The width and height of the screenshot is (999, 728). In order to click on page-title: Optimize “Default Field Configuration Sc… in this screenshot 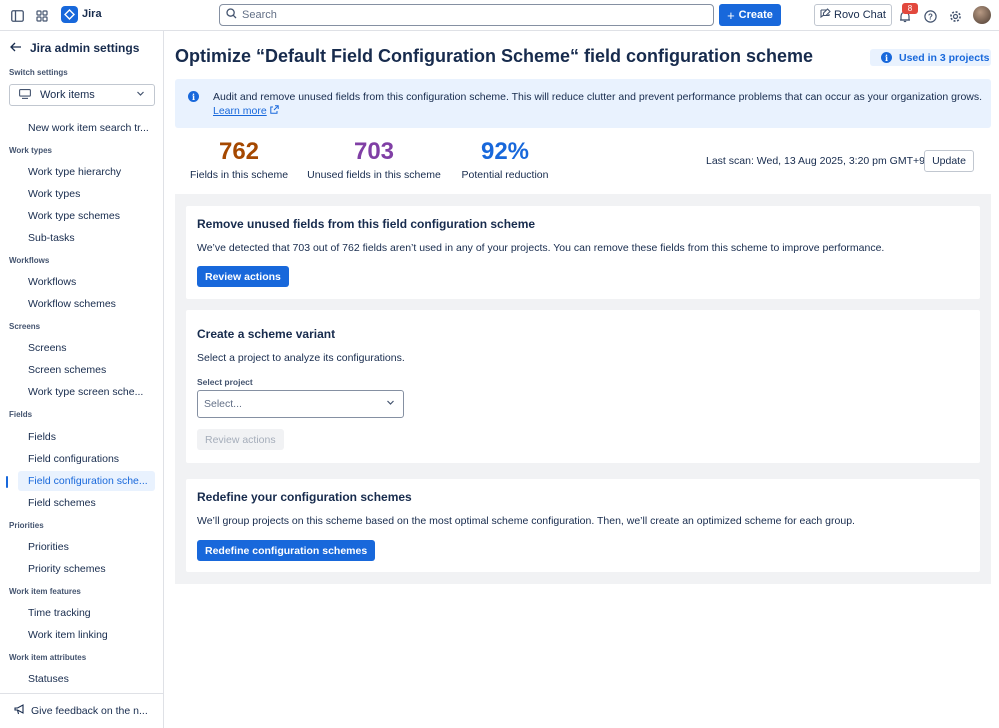, I will do `click(494, 56)`.